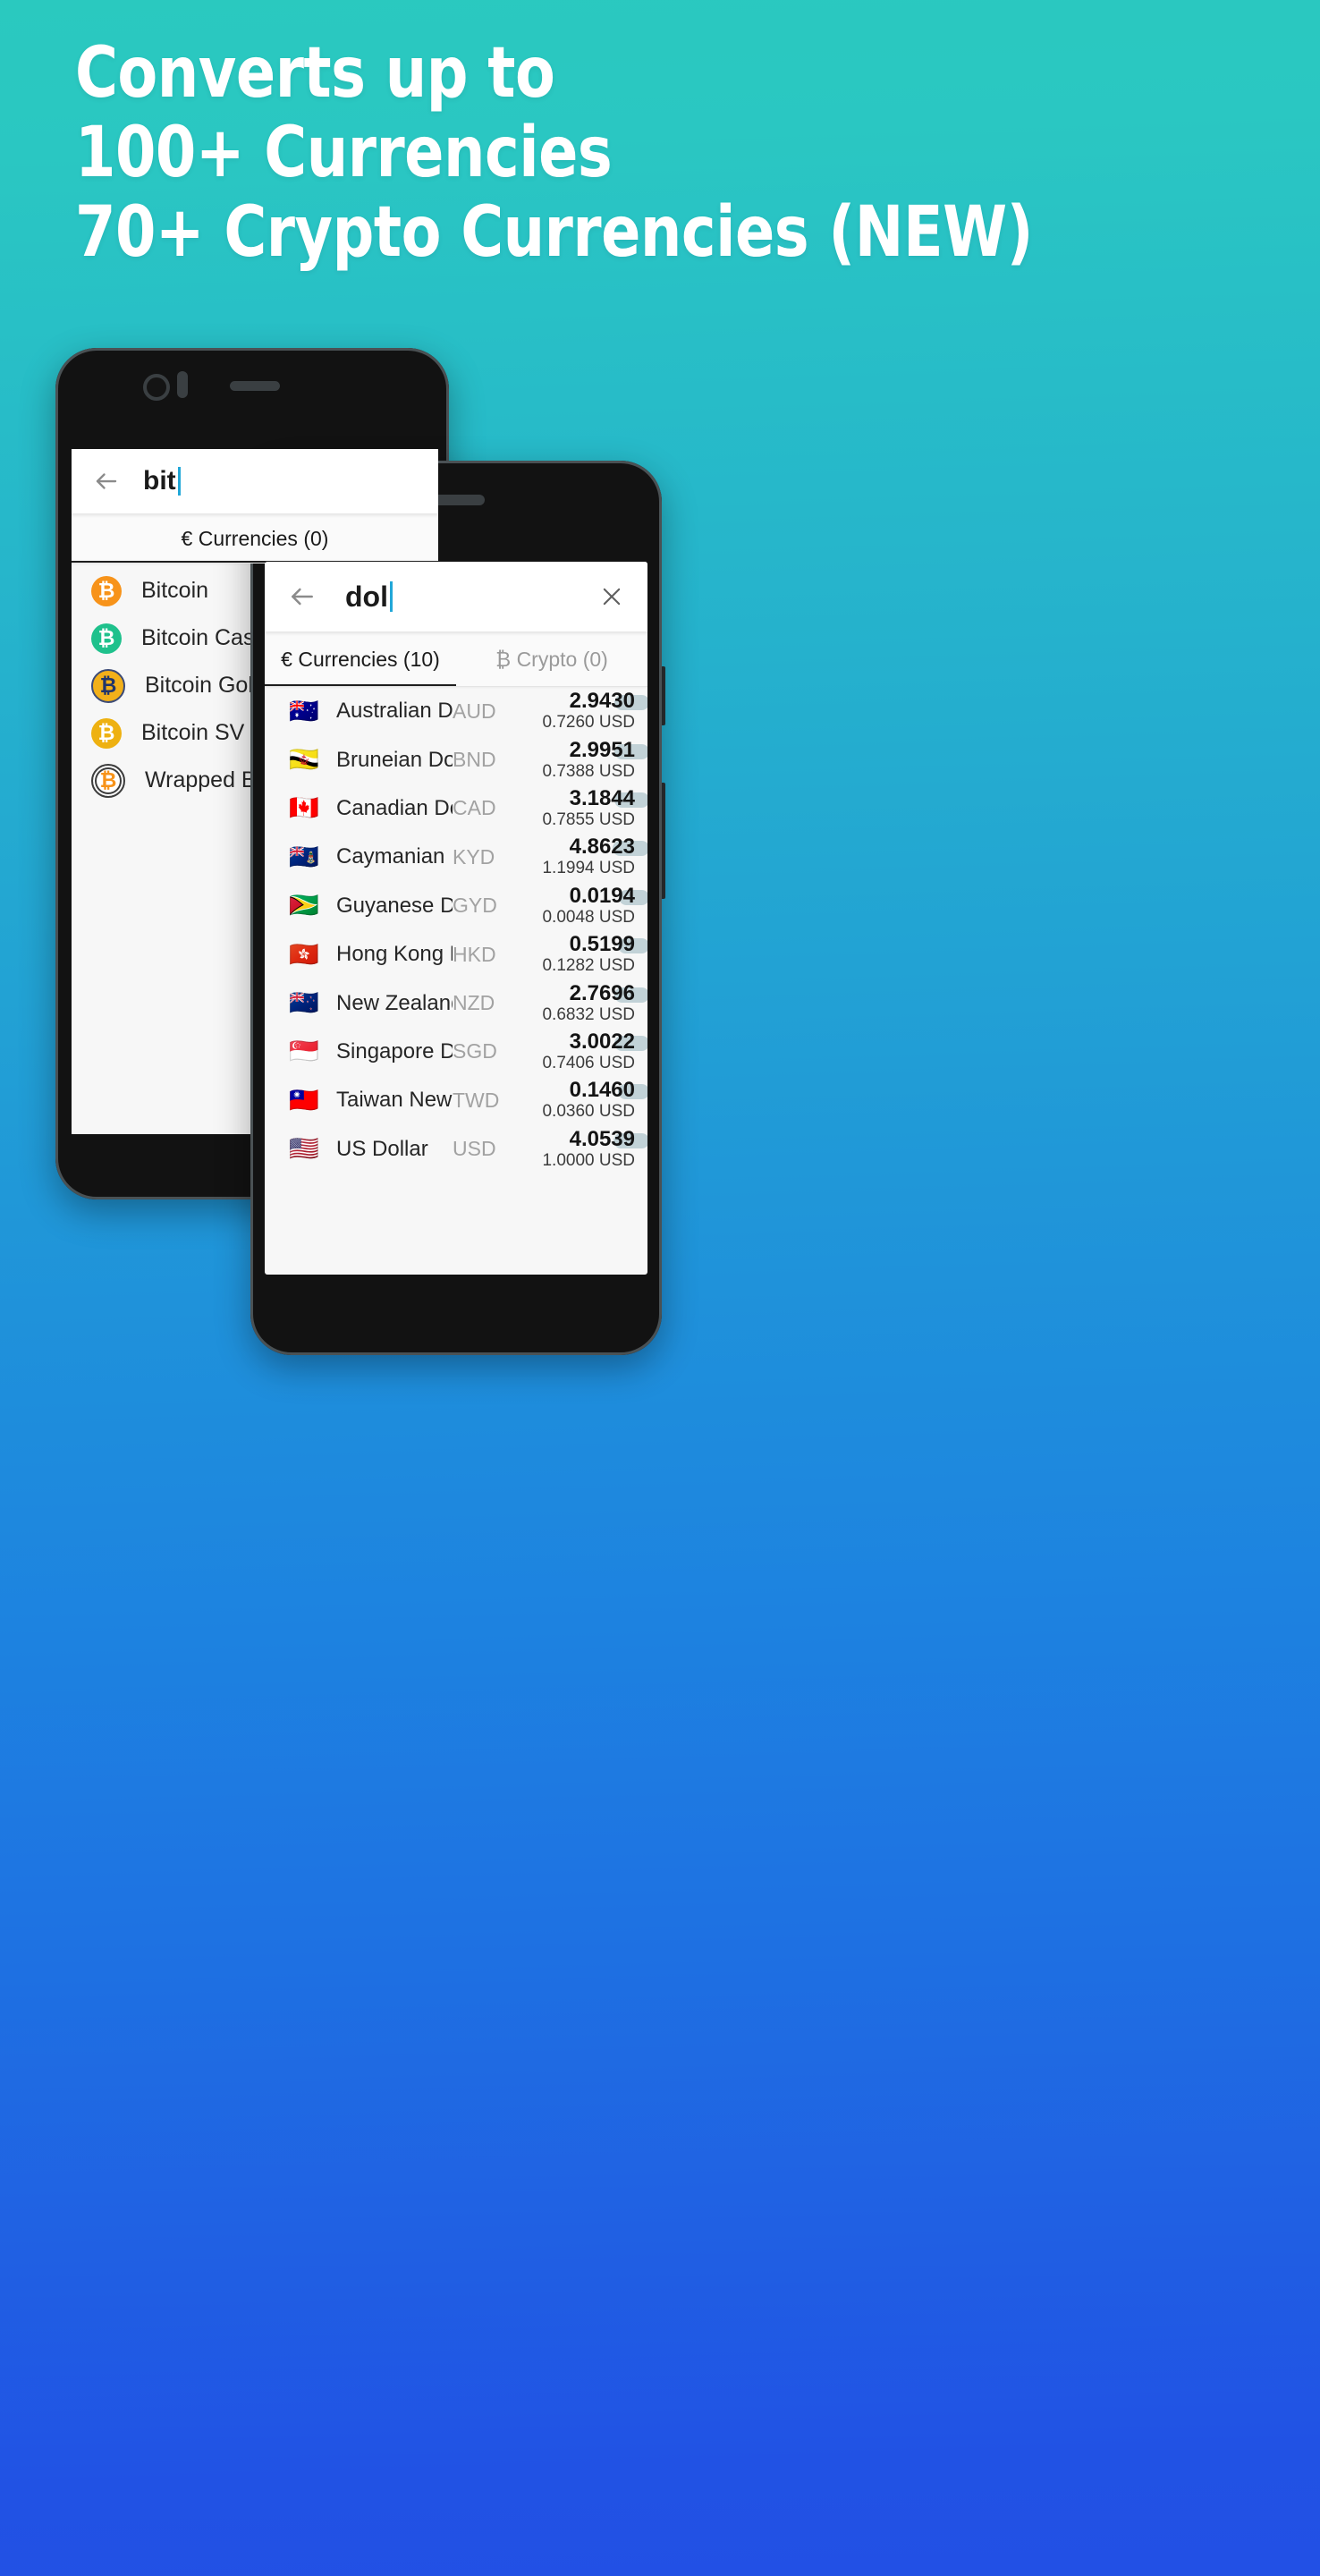 The width and height of the screenshot is (1320, 2576). I want to click on rate-usd-value: 0.0048 USD, so click(588, 917).